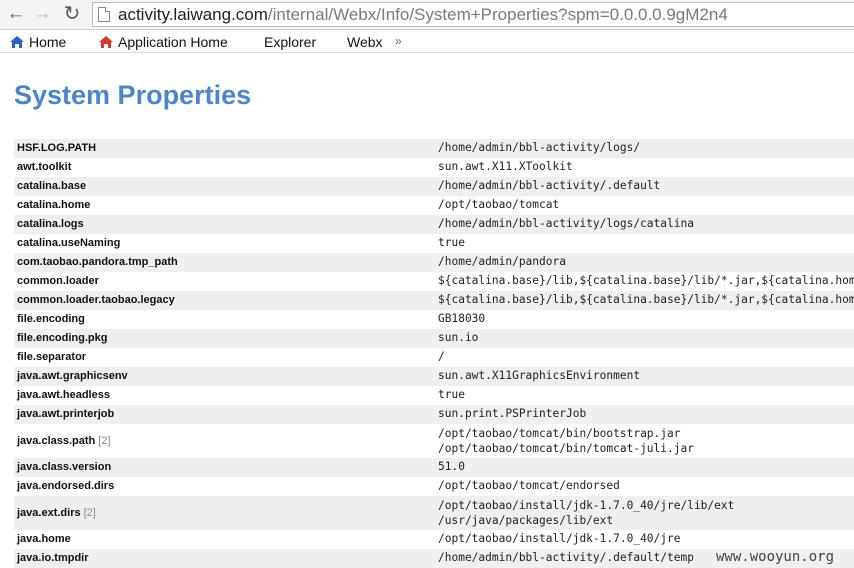 The height and width of the screenshot is (568, 854). I want to click on property-row: file.separator /, so click(434, 357).